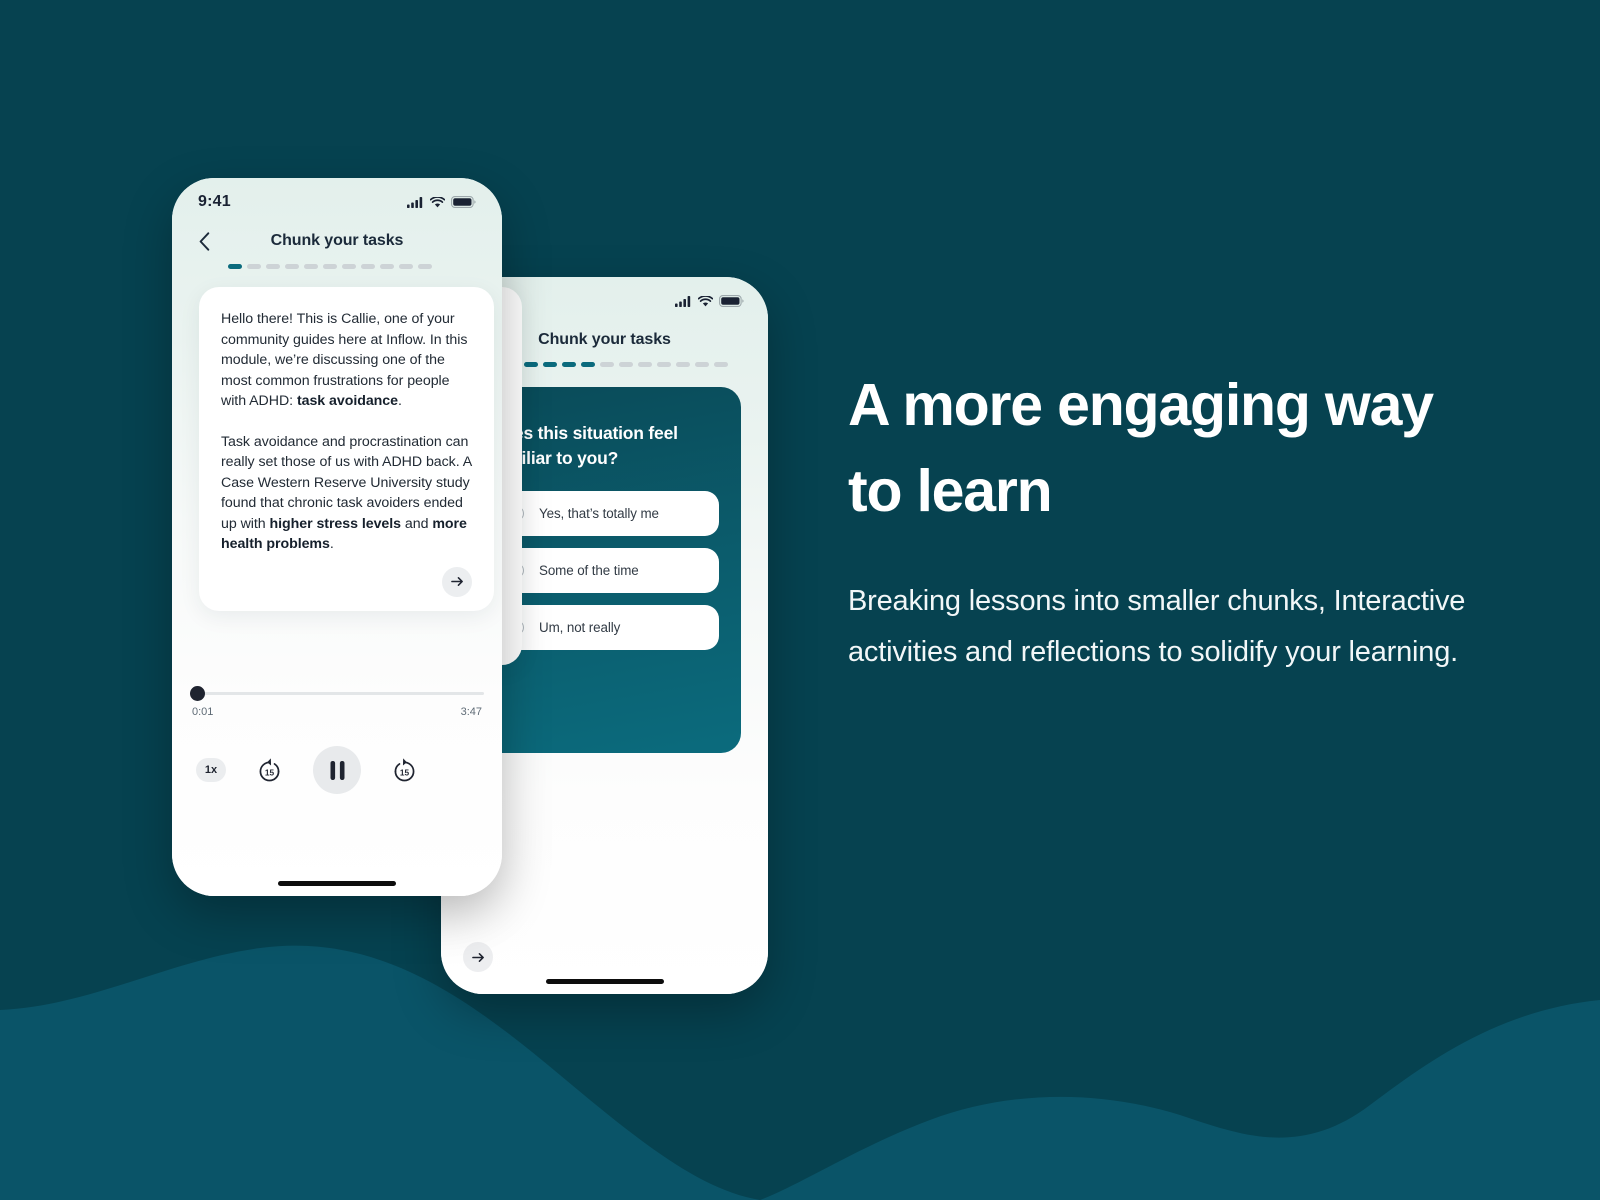  Describe the element at coordinates (399, 401) in the screenshot. I see `lesson-p1-tail: .` at that location.